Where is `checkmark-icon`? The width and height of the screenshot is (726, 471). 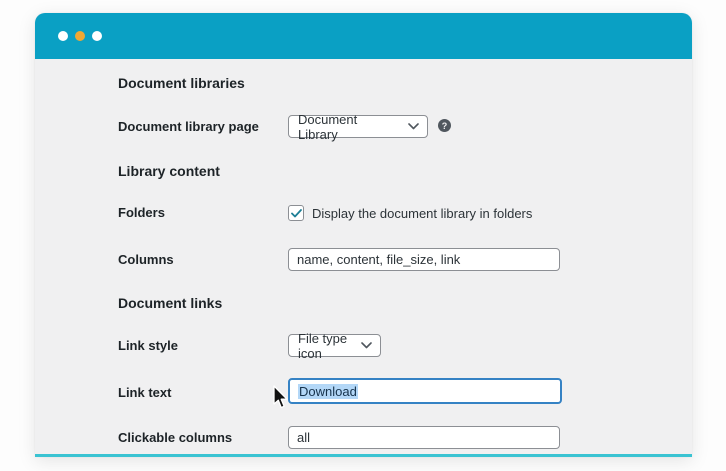 checkmark-icon is located at coordinates (296, 212).